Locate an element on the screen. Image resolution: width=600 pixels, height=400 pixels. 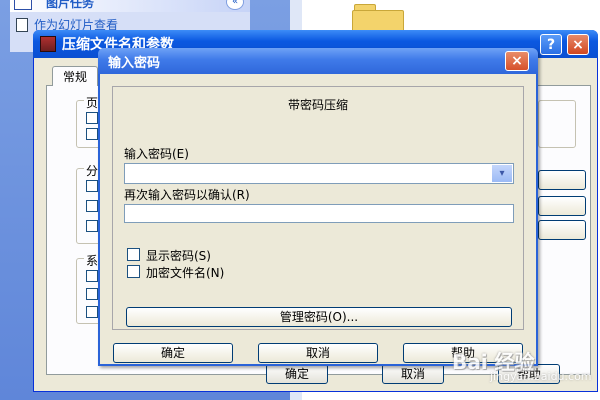
archive-ok-button: 确定 is located at coordinates (297, 374).